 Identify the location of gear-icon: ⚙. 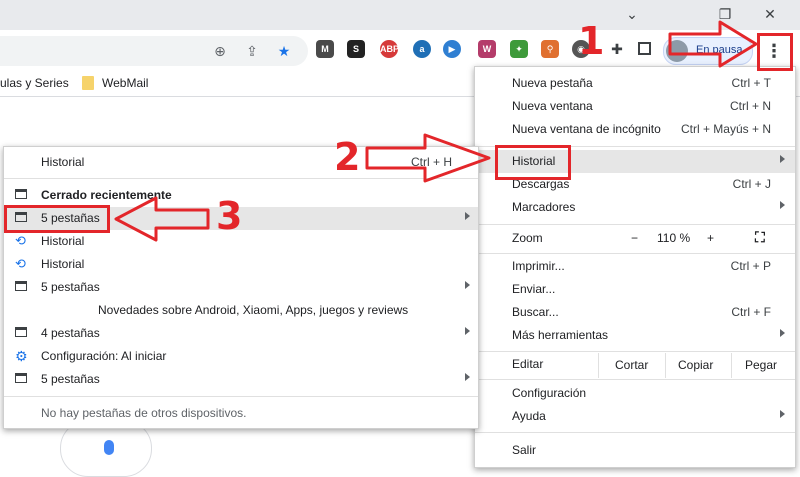
(21, 356).